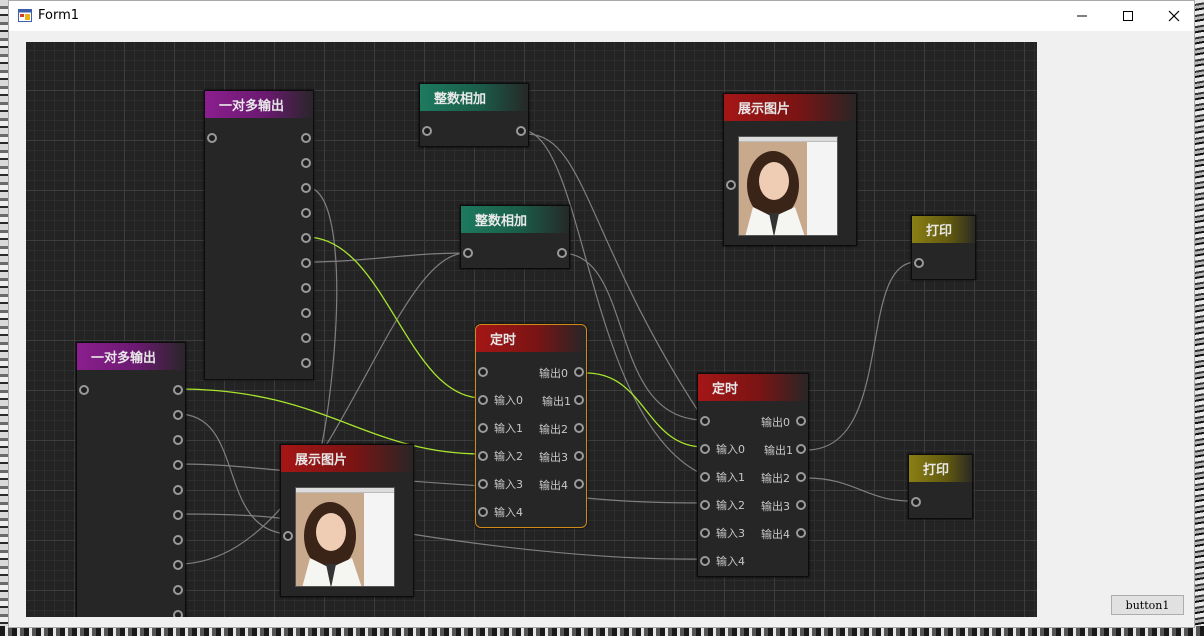  What do you see at coordinates (515, 237) in the screenshot?
I see `node-int-add-b: 整数相加` at bounding box center [515, 237].